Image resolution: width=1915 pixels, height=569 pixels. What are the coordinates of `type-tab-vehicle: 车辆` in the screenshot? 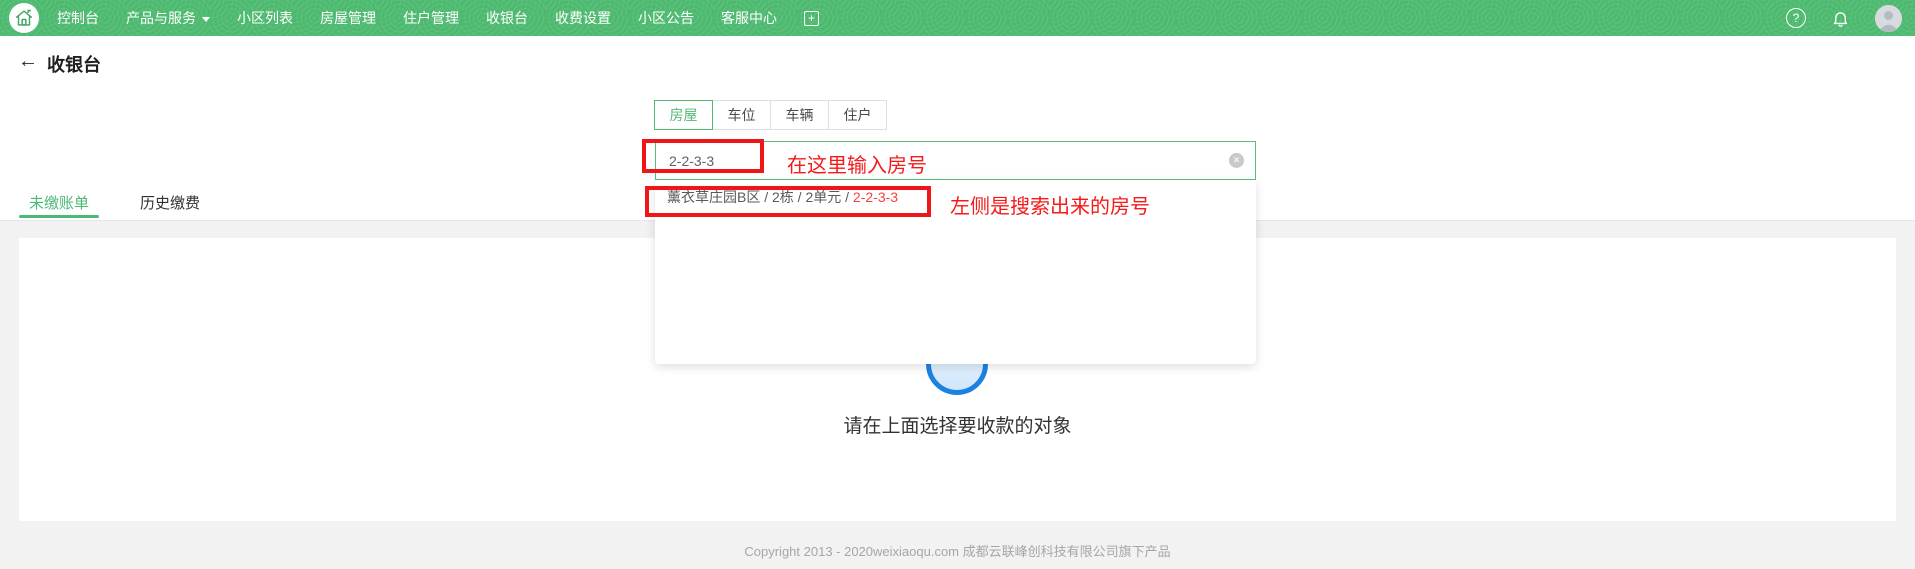 It's located at (799, 115).